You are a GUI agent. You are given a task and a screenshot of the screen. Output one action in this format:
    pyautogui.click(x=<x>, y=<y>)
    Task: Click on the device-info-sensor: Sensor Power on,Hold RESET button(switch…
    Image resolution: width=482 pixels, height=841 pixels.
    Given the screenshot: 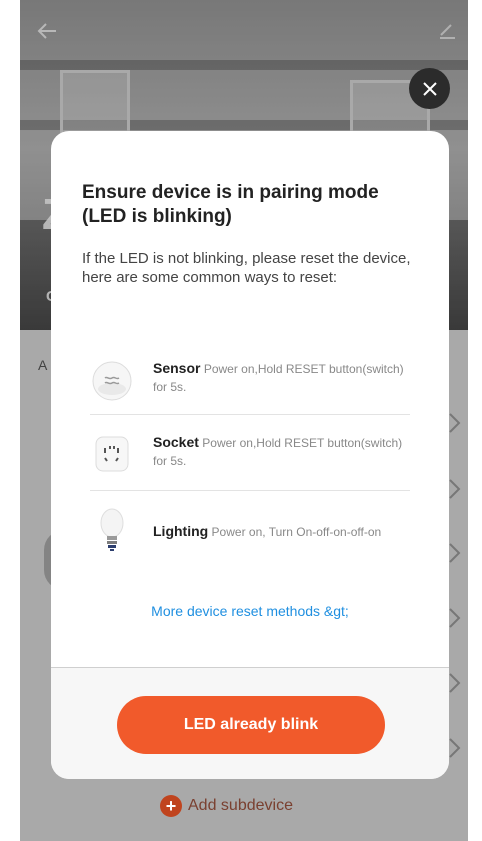 What is the action you would take?
    pyautogui.click(x=283, y=377)
    